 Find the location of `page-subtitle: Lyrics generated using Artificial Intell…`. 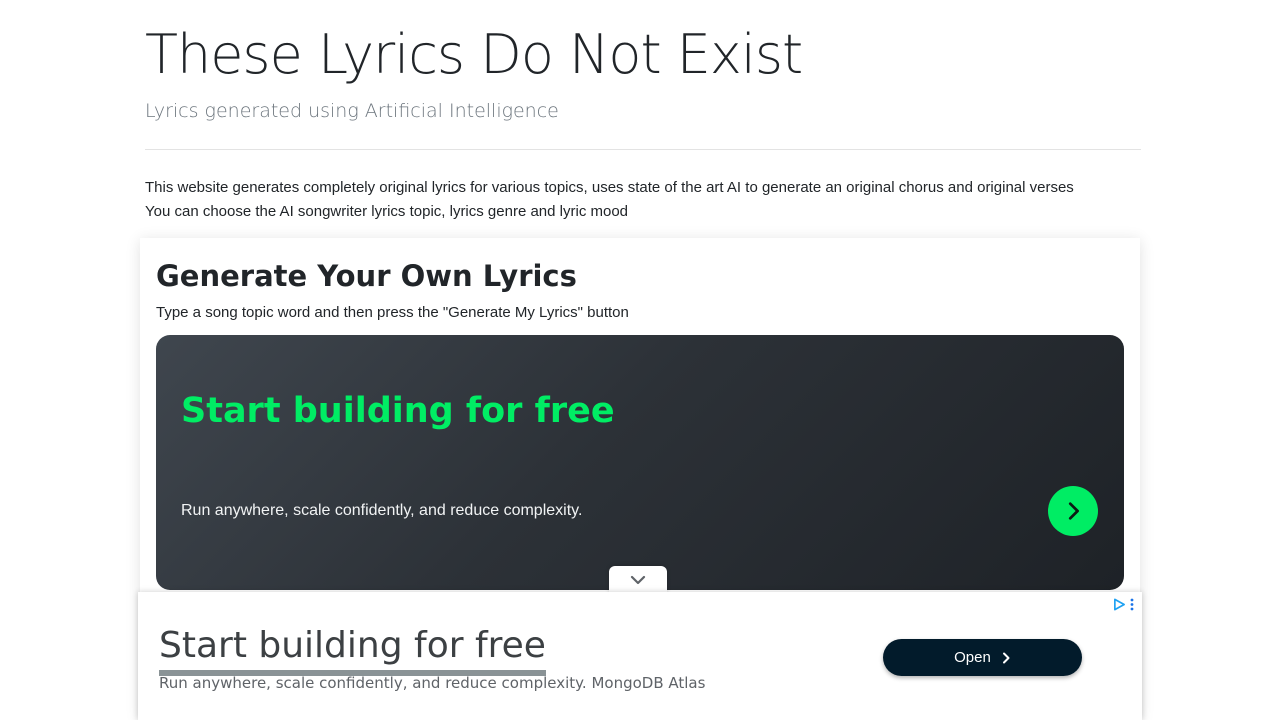

page-subtitle: Lyrics generated using Artificial Intell… is located at coordinates (352, 111).